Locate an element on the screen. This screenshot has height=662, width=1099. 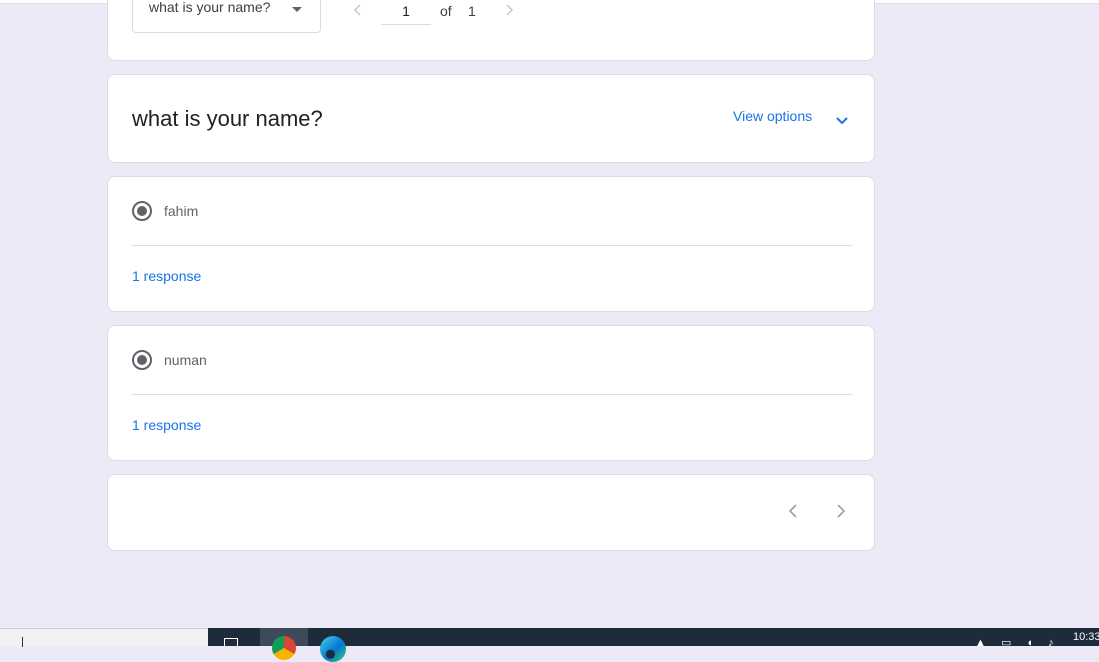
pager-prev-icon is located at coordinates (358, 10).